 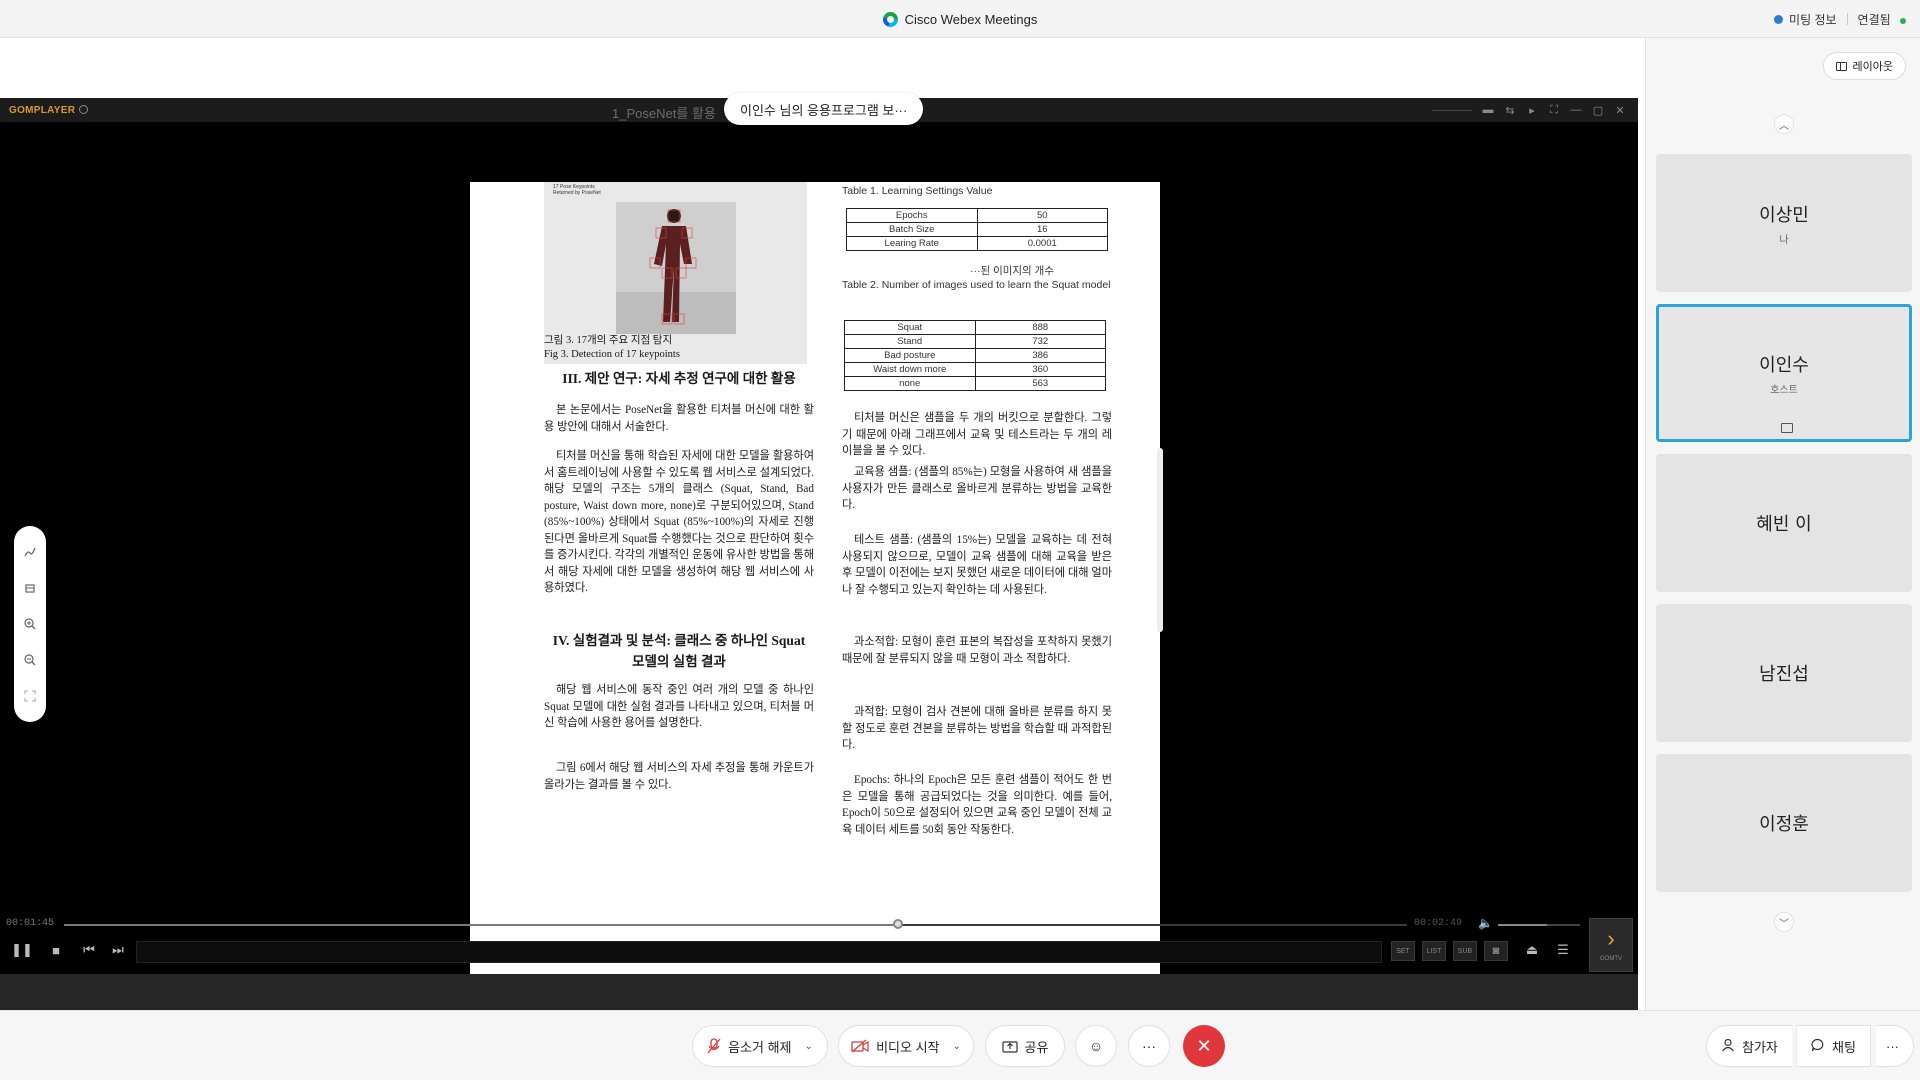 What do you see at coordinates (1805, 19) in the screenshot?
I see `meeting-info-button: 미팅 정보` at bounding box center [1805, 19].